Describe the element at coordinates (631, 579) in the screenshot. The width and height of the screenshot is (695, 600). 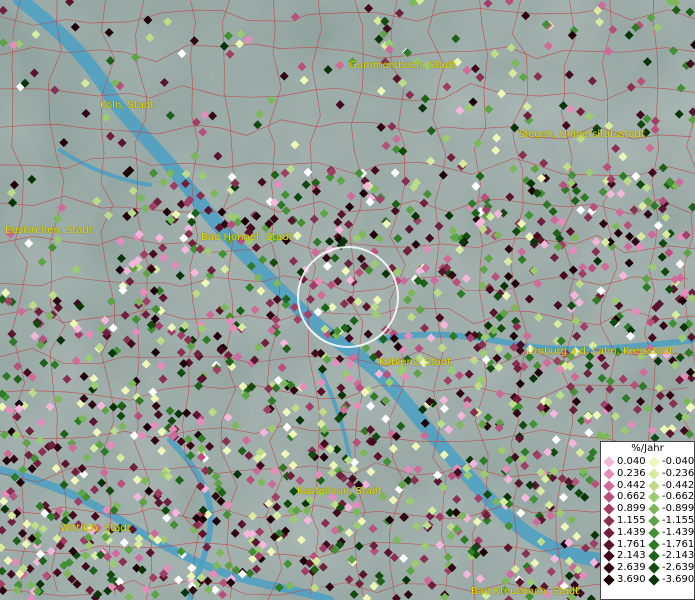
I see `legend-value-positive: 3.690` at that location.